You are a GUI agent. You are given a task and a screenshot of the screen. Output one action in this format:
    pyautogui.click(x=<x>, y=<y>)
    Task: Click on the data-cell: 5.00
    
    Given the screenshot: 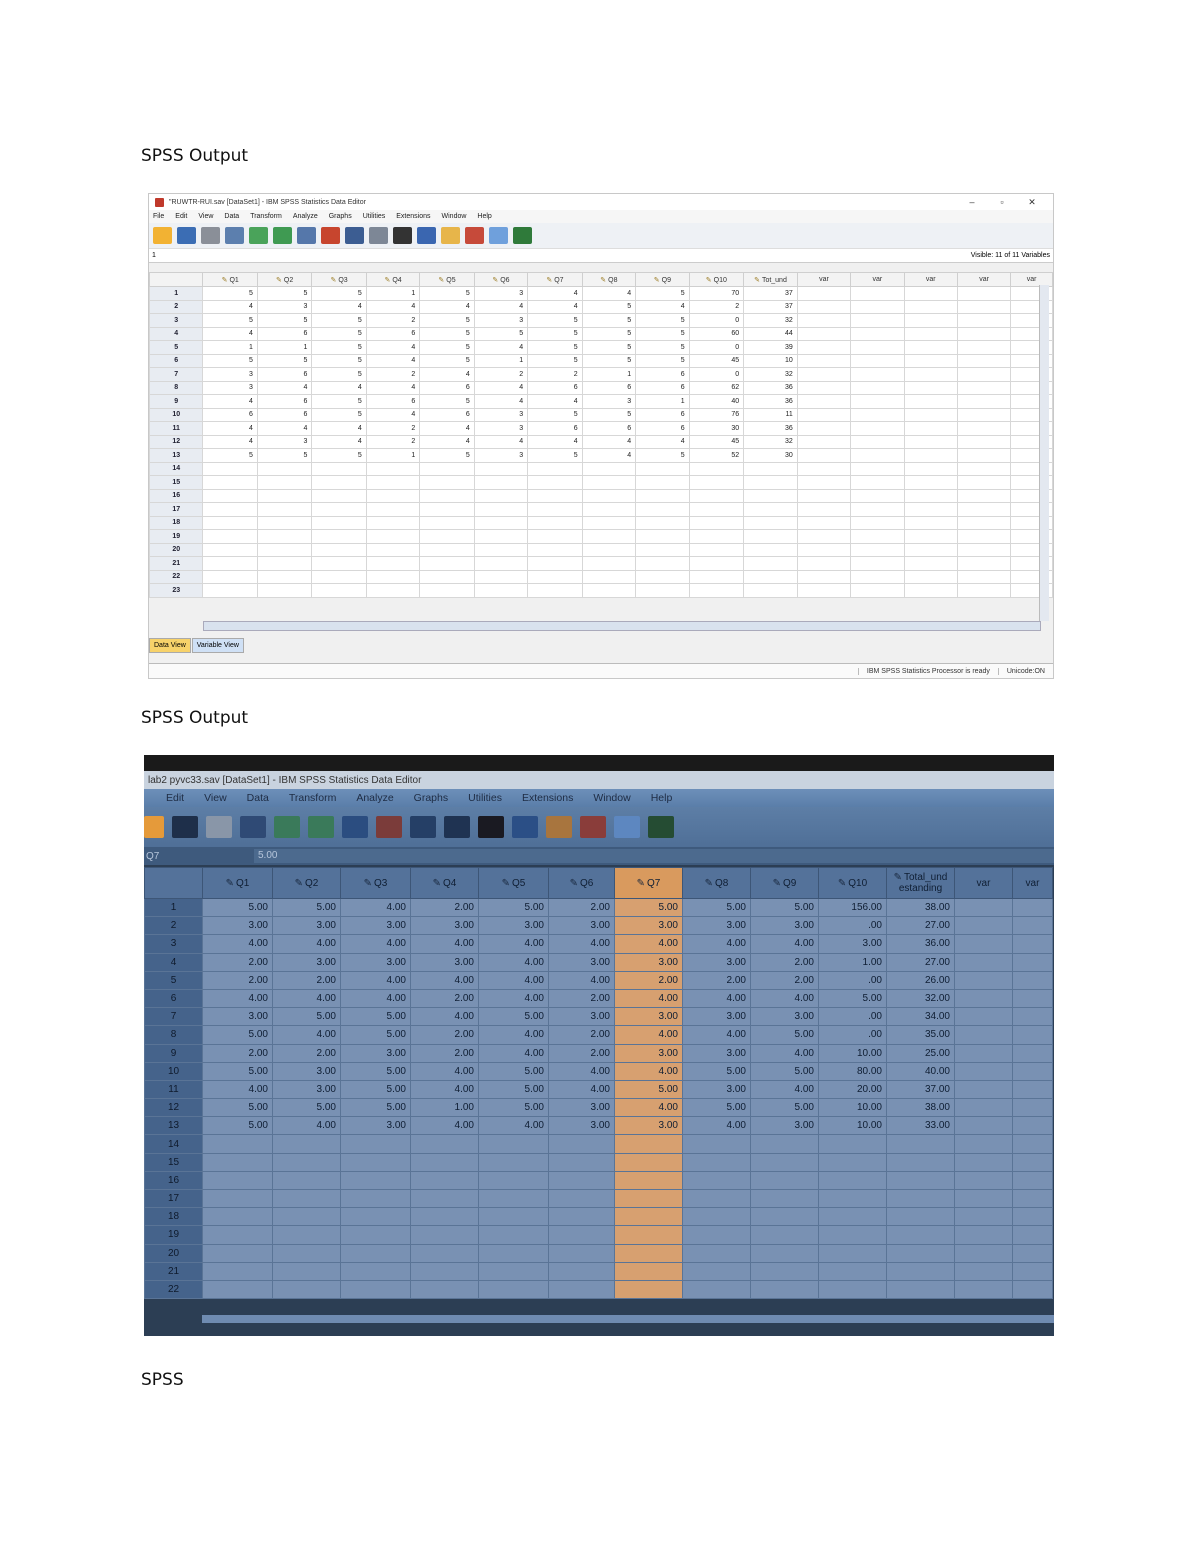 What is the action you would take?
    pyautogui.click(x=784, y=907)
    